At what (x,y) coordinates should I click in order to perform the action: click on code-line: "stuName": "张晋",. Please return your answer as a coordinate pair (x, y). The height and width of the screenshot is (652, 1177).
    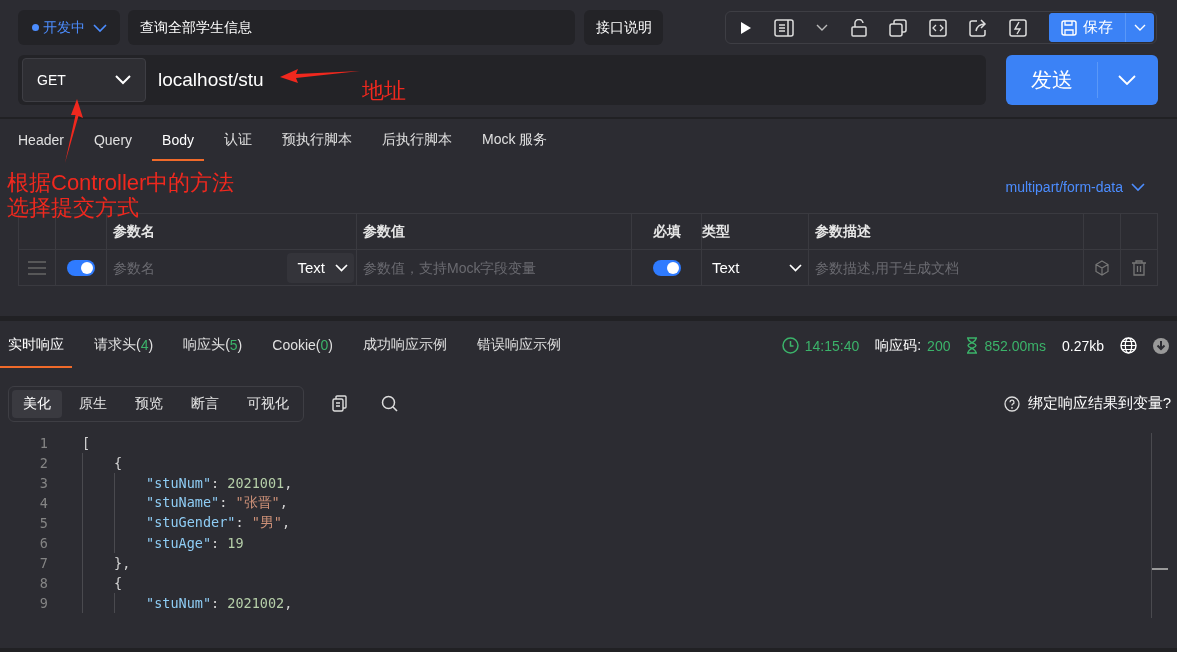
    Looking at the image, I should click on (217, 503).